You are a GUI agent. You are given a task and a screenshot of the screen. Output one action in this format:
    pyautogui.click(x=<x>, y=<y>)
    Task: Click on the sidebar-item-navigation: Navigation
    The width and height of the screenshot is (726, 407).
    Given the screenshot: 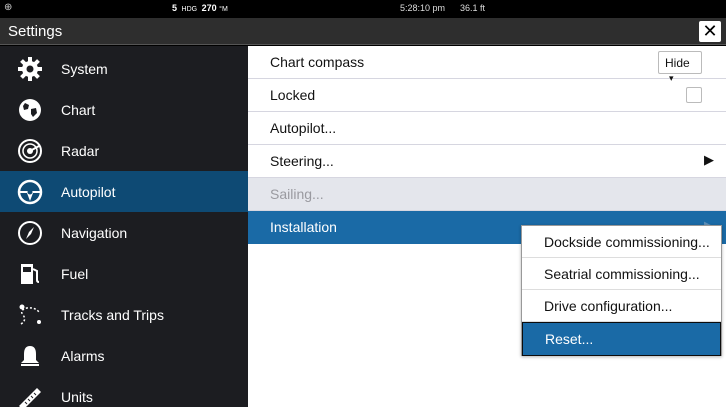 What is the action you would take?
    pyautogui.click(x=124, y=232)
    